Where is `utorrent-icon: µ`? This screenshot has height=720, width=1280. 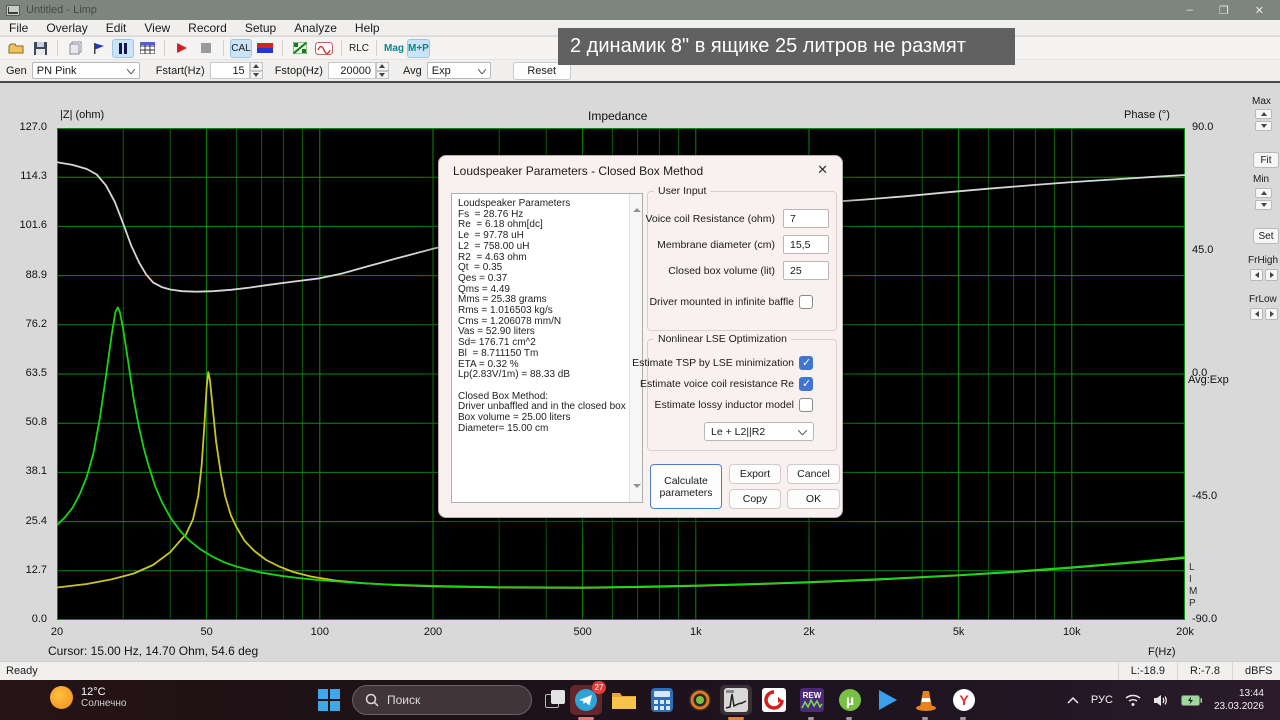
utorrent-icon: µ is located at coordinates (850, 700).